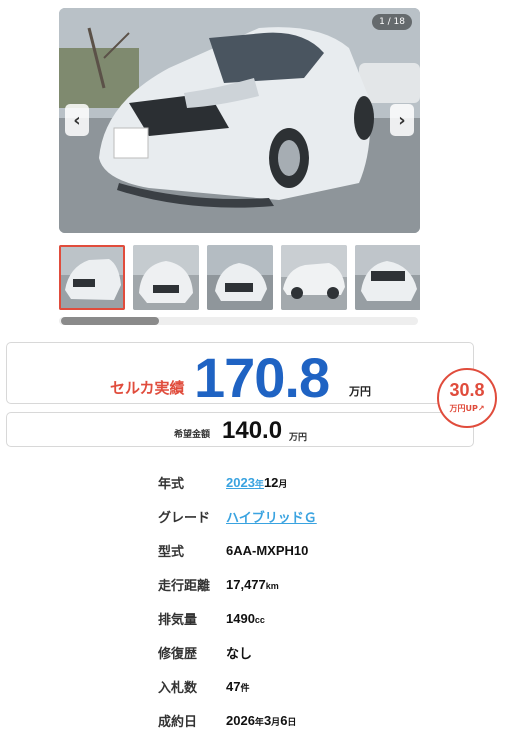 The width and height of the screenshot is (506, 740). I want to click on price-up-badge: 30.8 万円UP↗, so click(467, 398).